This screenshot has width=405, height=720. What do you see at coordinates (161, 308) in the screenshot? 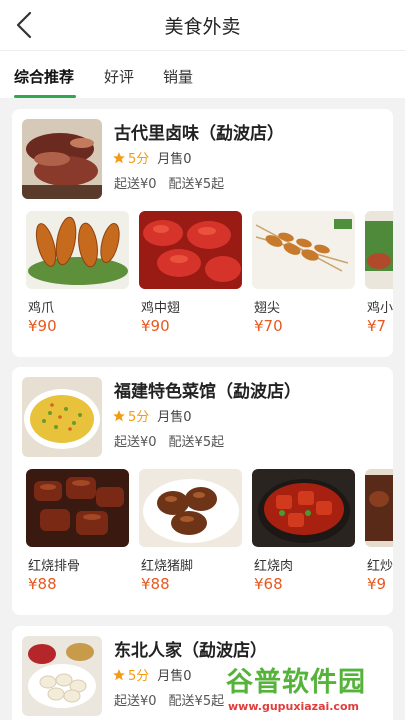
I see `dish-name: 鸡中翅` at bounding box center [161, 308].